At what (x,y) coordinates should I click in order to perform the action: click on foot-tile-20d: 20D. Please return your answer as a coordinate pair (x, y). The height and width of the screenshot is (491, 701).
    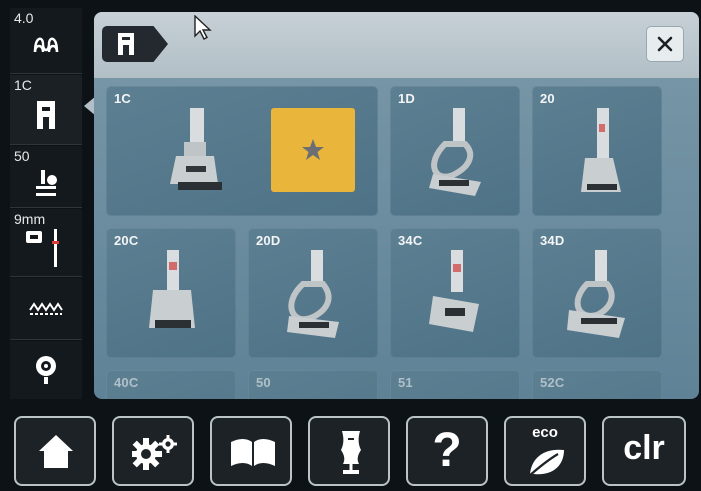
    Looking at the image, I should click on (313, 293).